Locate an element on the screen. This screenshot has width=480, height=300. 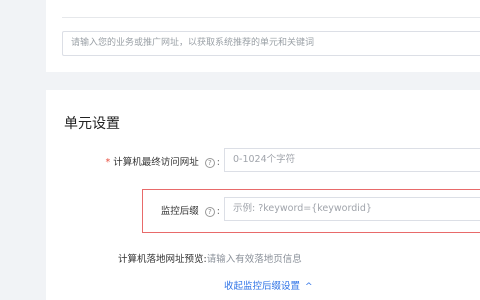
chevron-up-icon: ^ is located at coordinates (309, 287).